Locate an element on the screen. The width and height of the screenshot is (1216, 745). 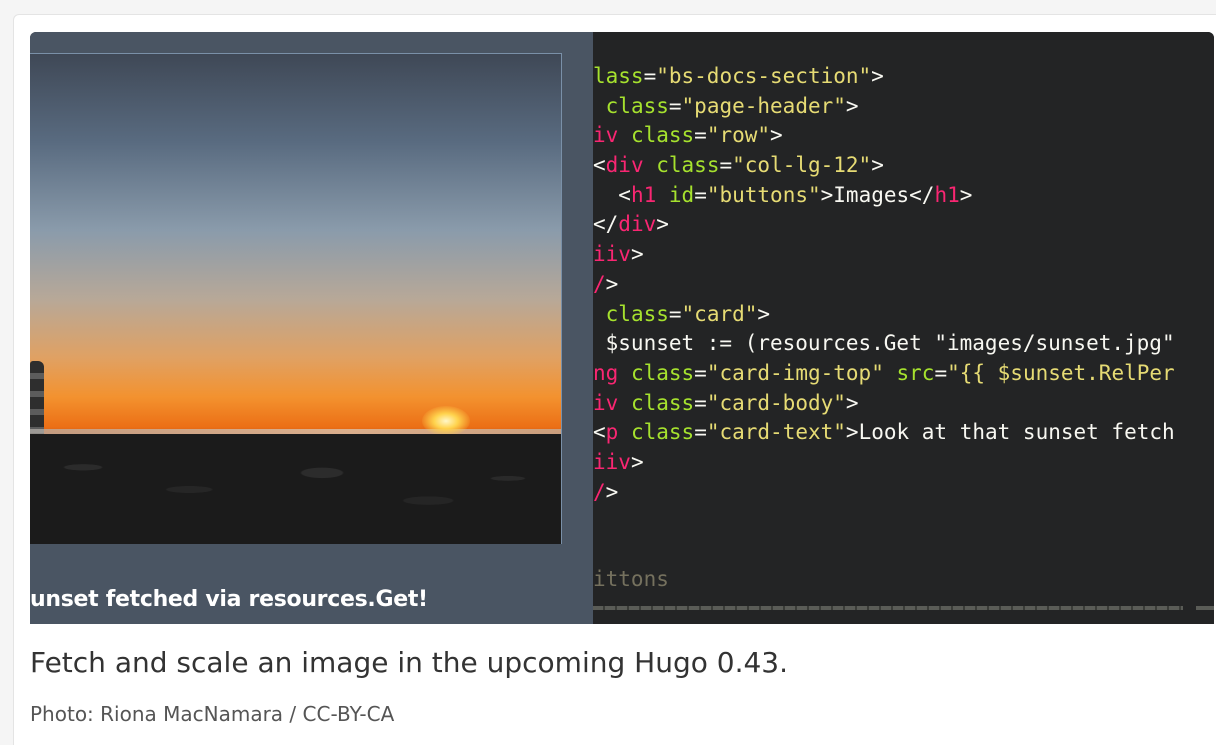
sun is located at coordinates (446, 421).